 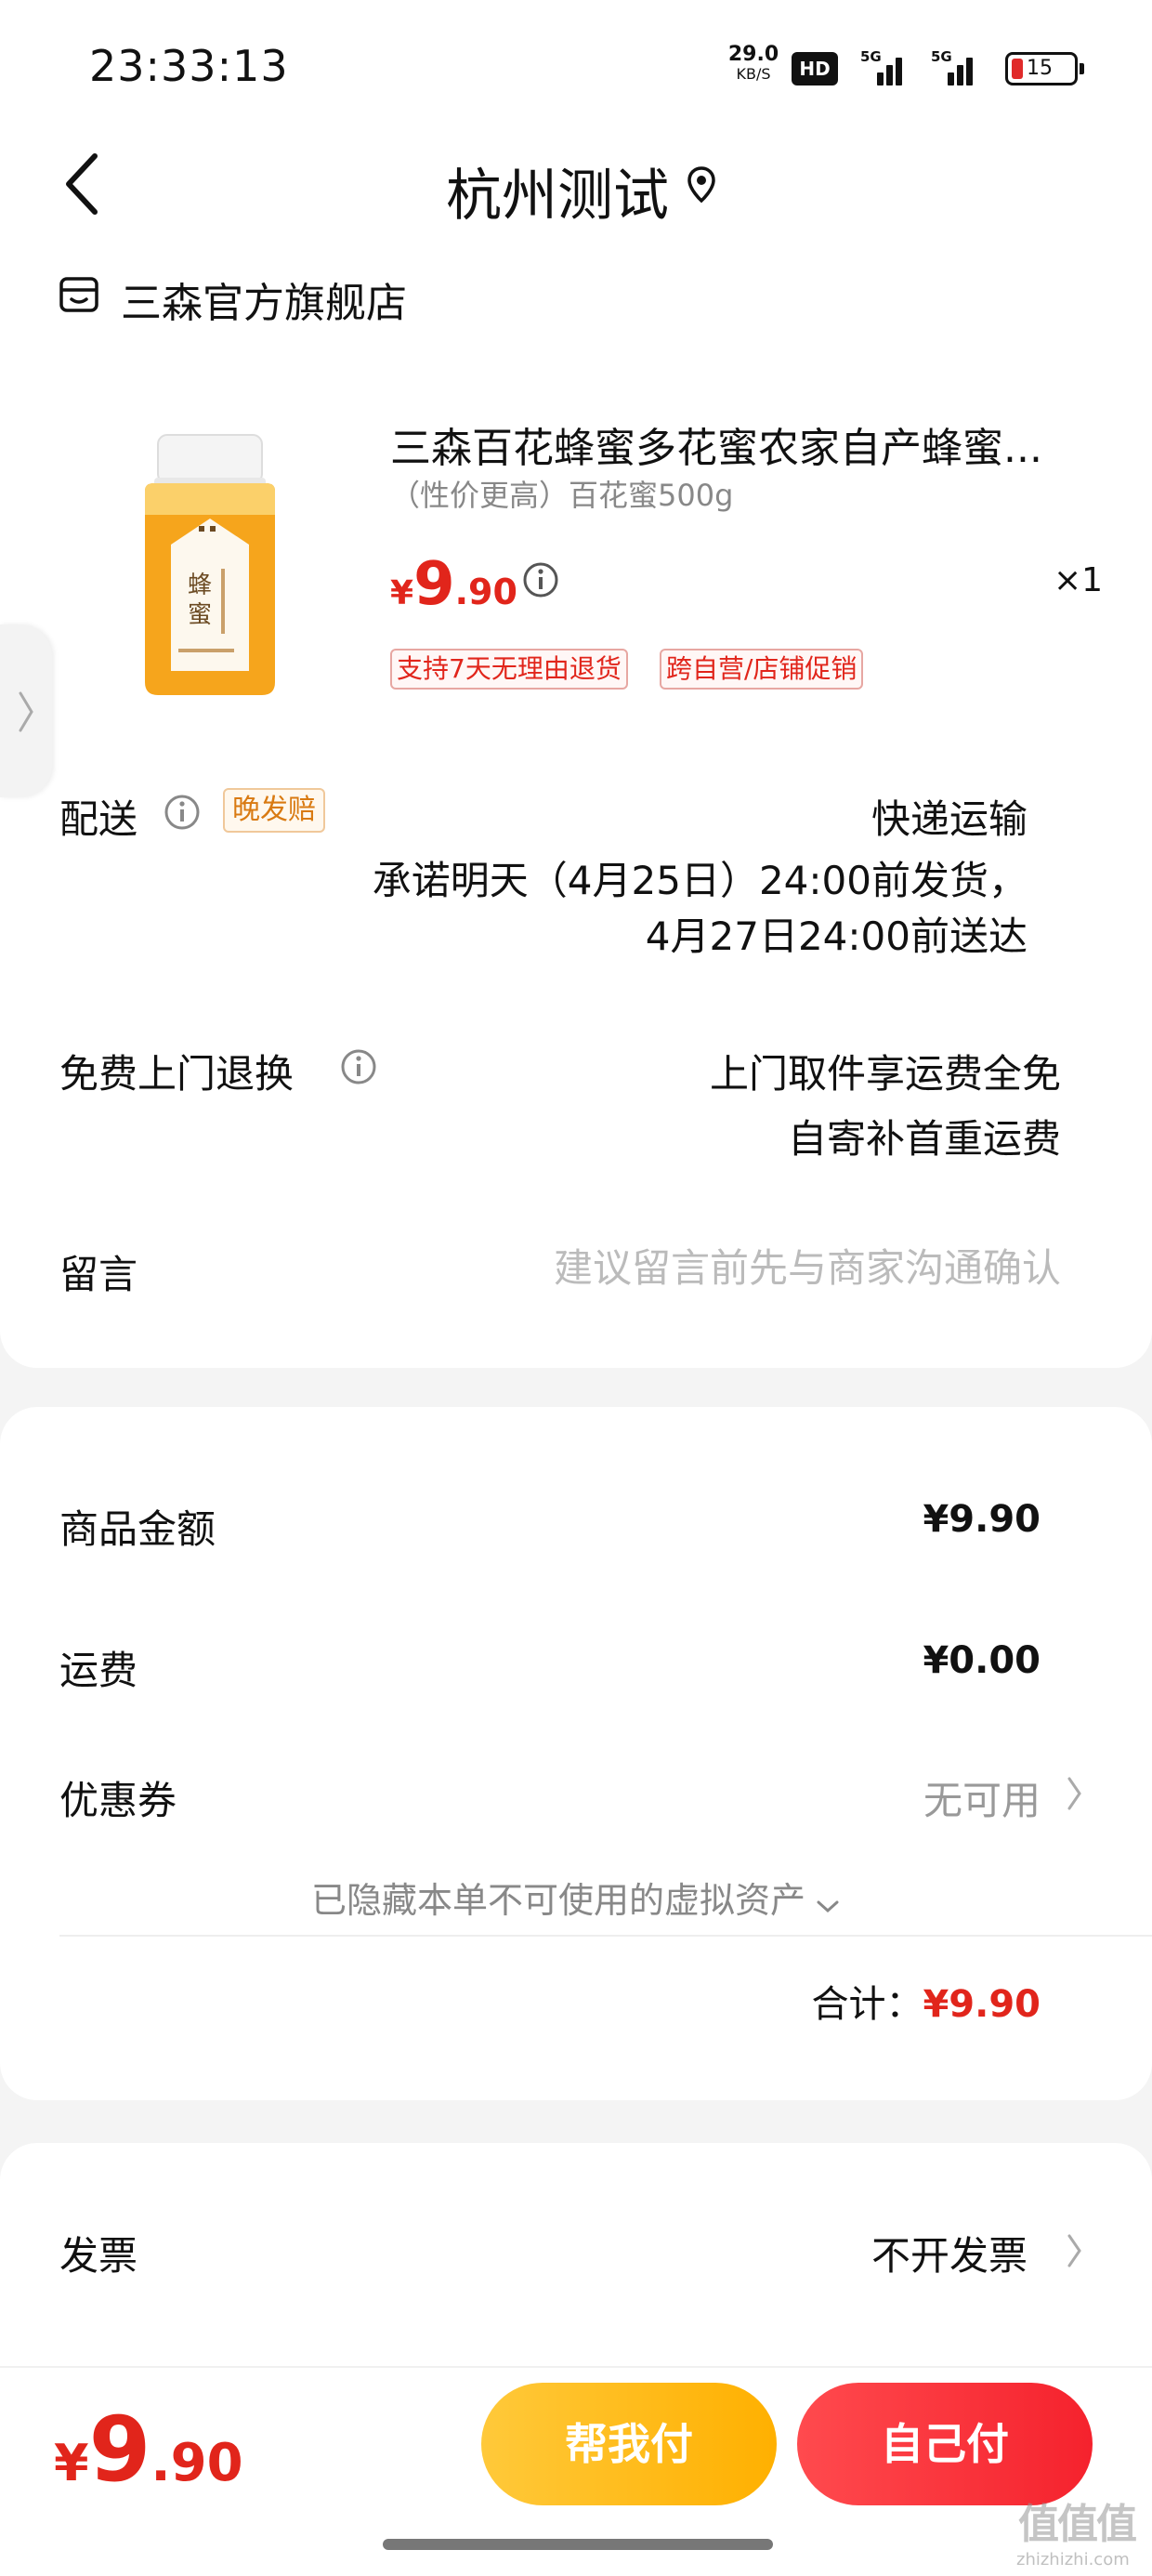 I want to click on invoice-value: 不开发票, so click(x=949, y=2253).